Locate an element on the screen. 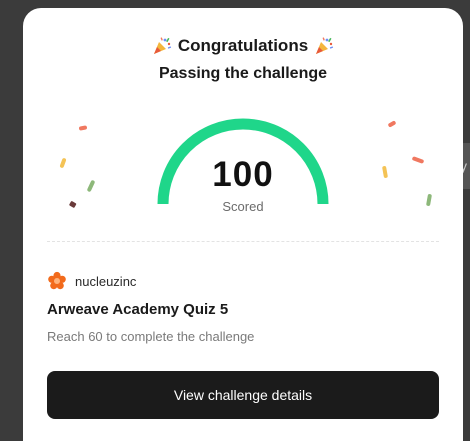 This screenshot has width=470, height=441. org-name: nucleuzinc is located at coordinates (106, 281).